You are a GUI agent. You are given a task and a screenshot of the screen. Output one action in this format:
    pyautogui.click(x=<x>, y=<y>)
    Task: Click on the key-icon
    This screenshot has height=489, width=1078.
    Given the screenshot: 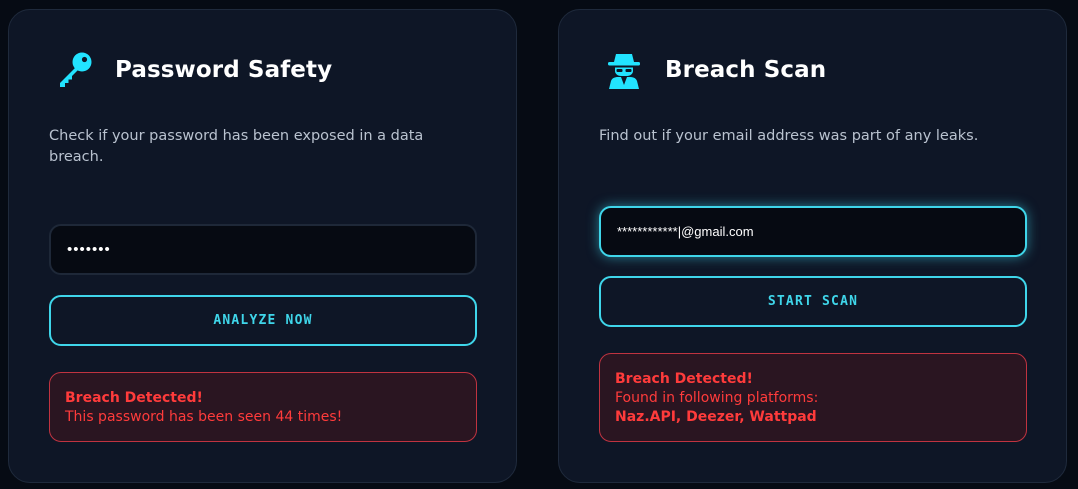 What is the action you would take?
    pyautogui.click(x=74, y=70)
    